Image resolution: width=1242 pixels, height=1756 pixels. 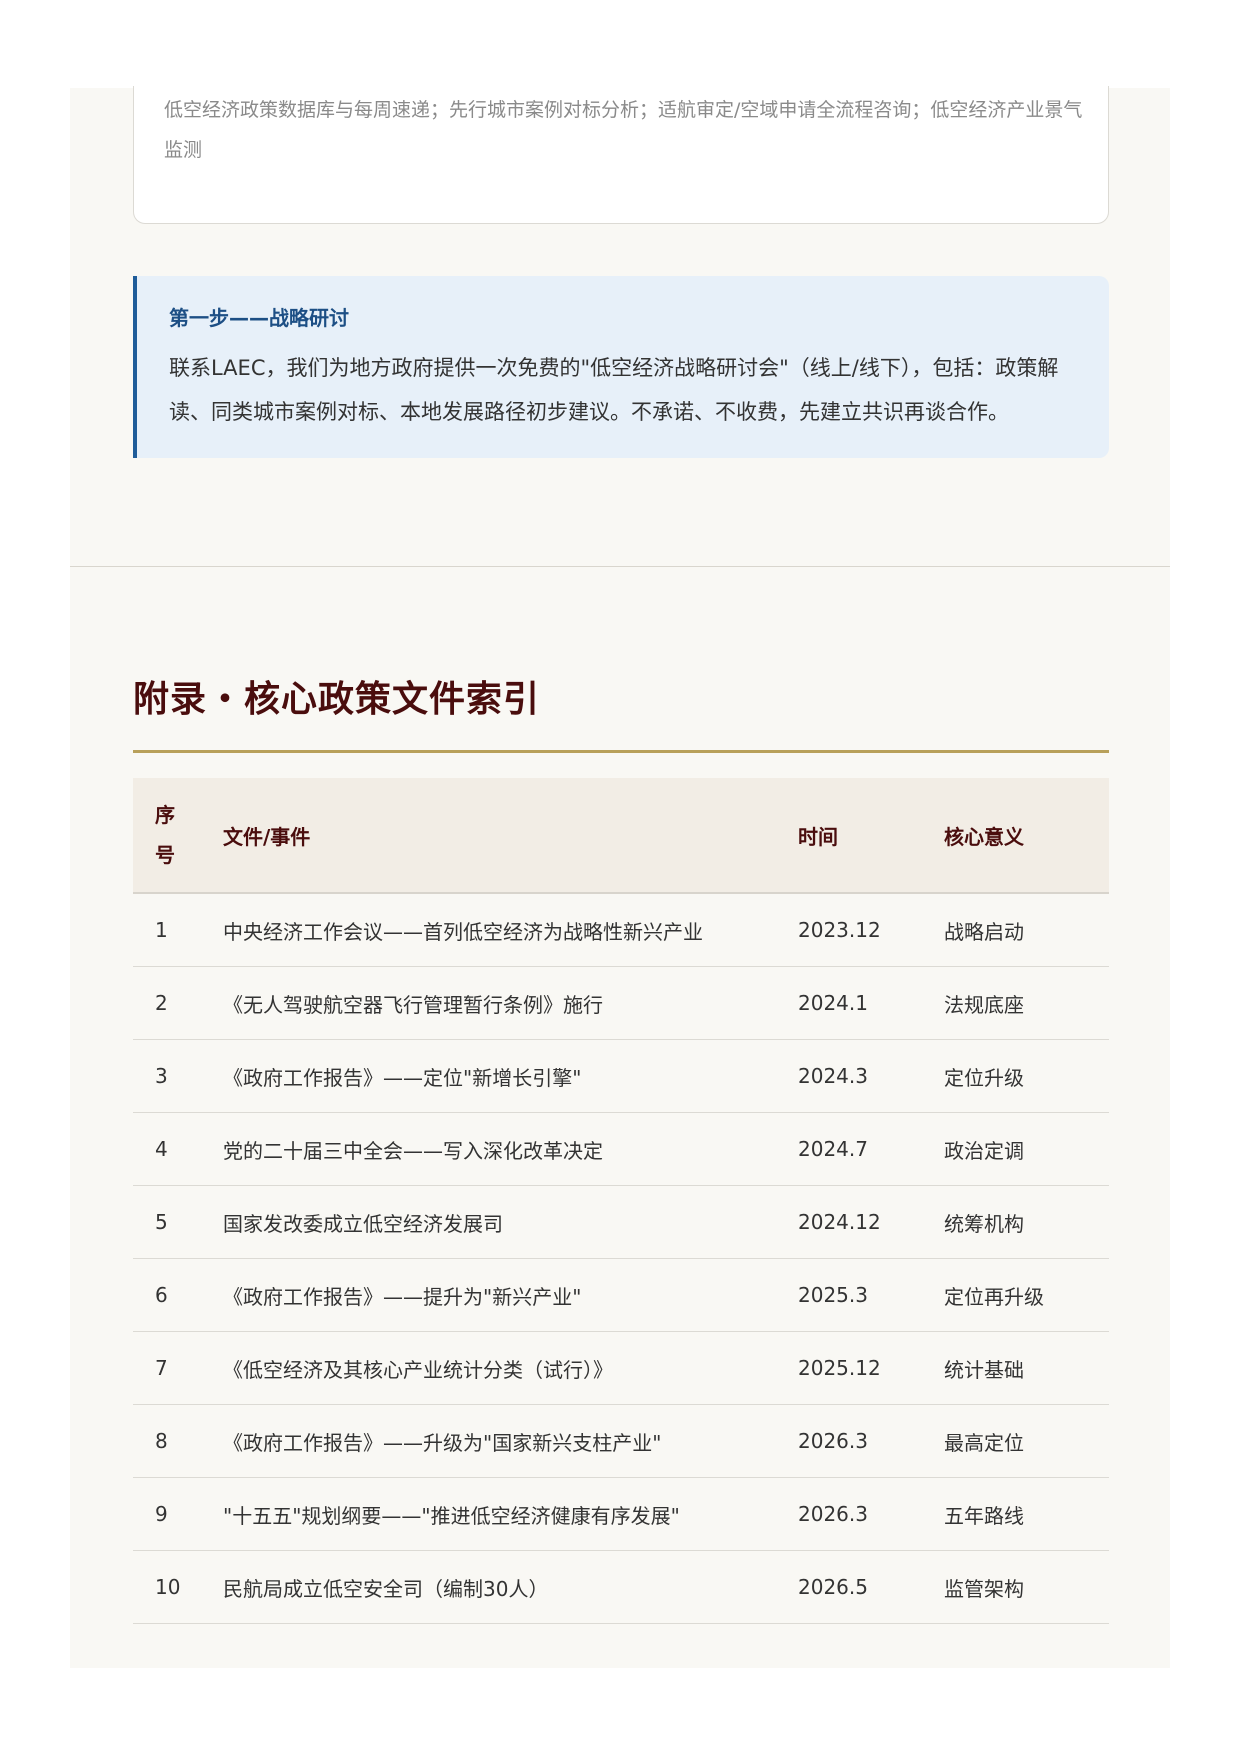 What do you see at coordinates (167, 1368) in the screenshot?
I see `row-no: 7` at bounding box center [167, 1368].